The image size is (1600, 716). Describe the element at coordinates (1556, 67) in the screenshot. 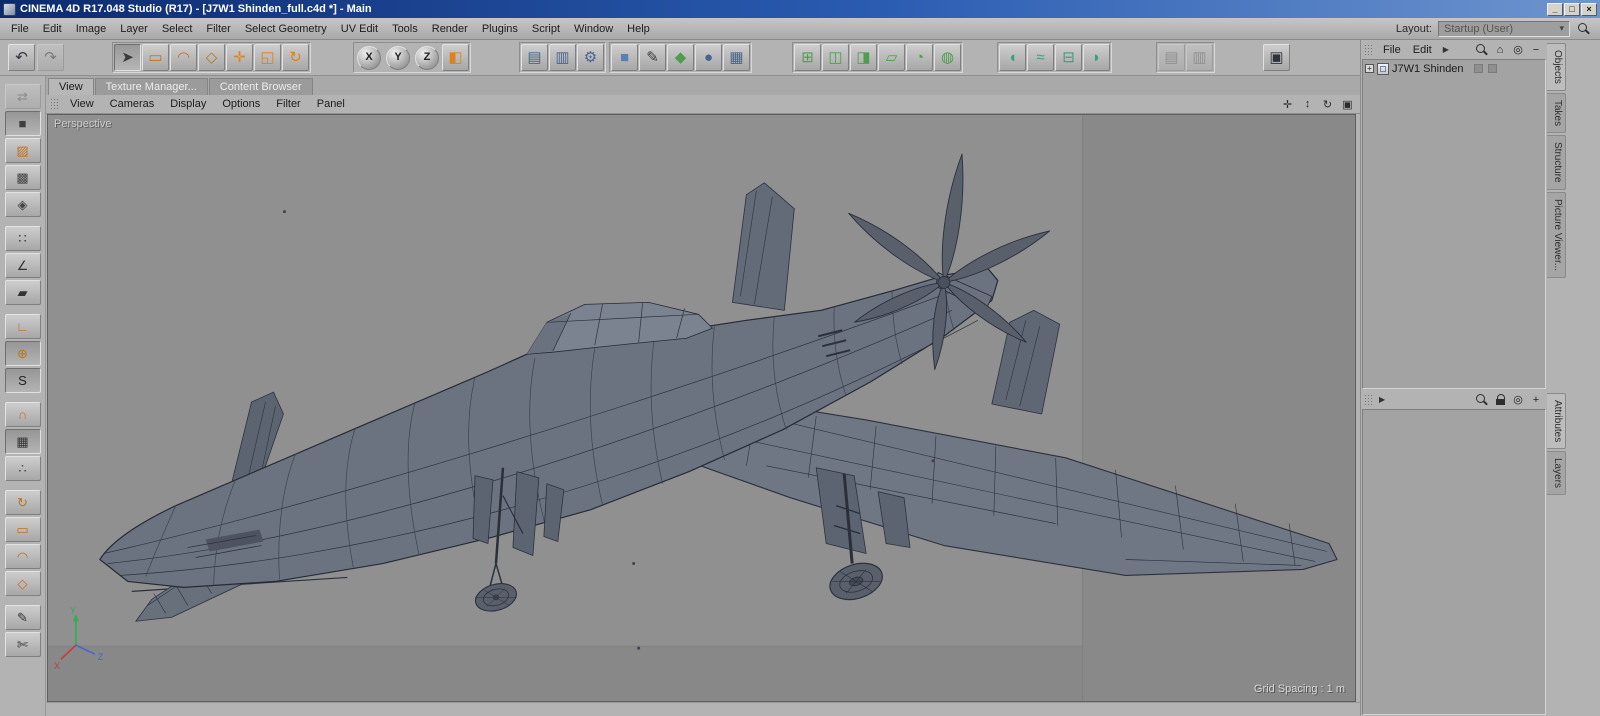

I see `tab-objects: Objects` at that location.